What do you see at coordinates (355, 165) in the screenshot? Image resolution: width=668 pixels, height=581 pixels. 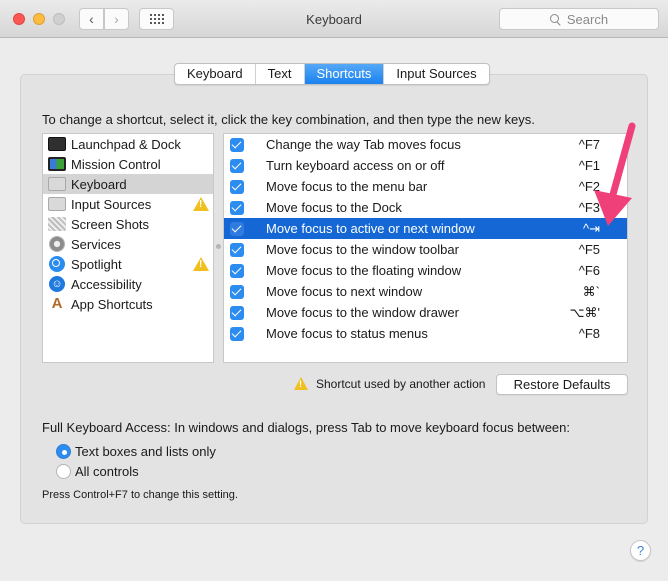 I see `shortcut-label: Turn keyboard access on or off` at bounding box center [355, 165].